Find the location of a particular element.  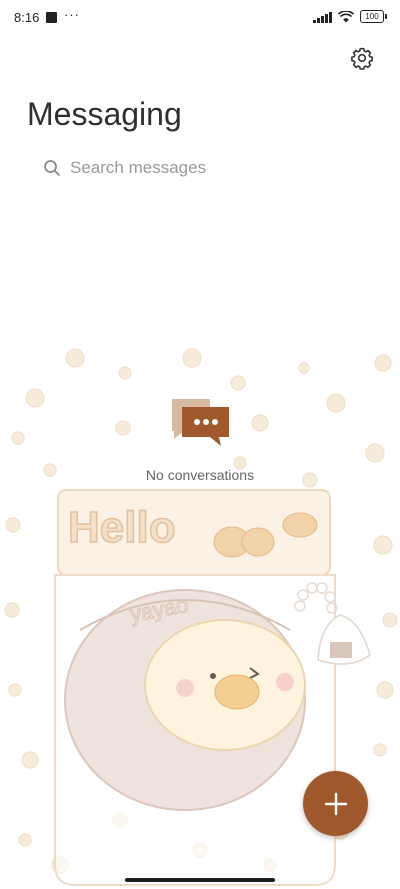

notification-square-icon is located at coordinates (51, 17).